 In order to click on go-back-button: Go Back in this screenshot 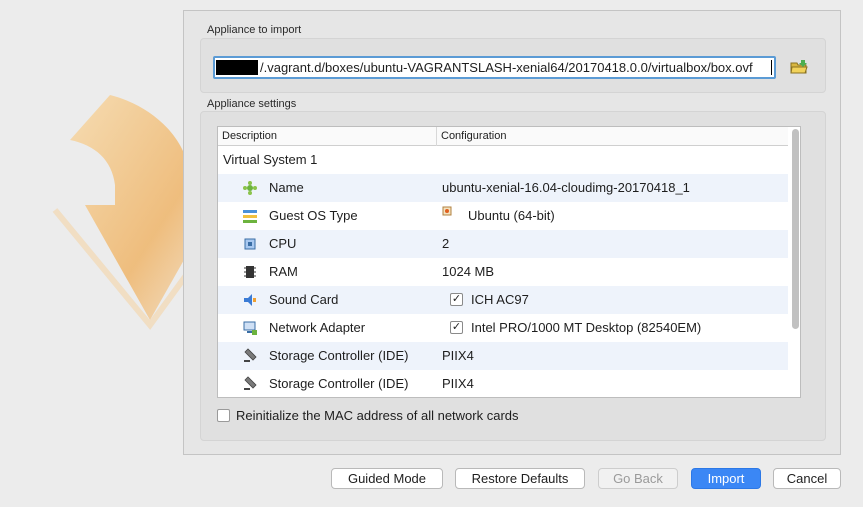, I will do `click(638, 478)`.